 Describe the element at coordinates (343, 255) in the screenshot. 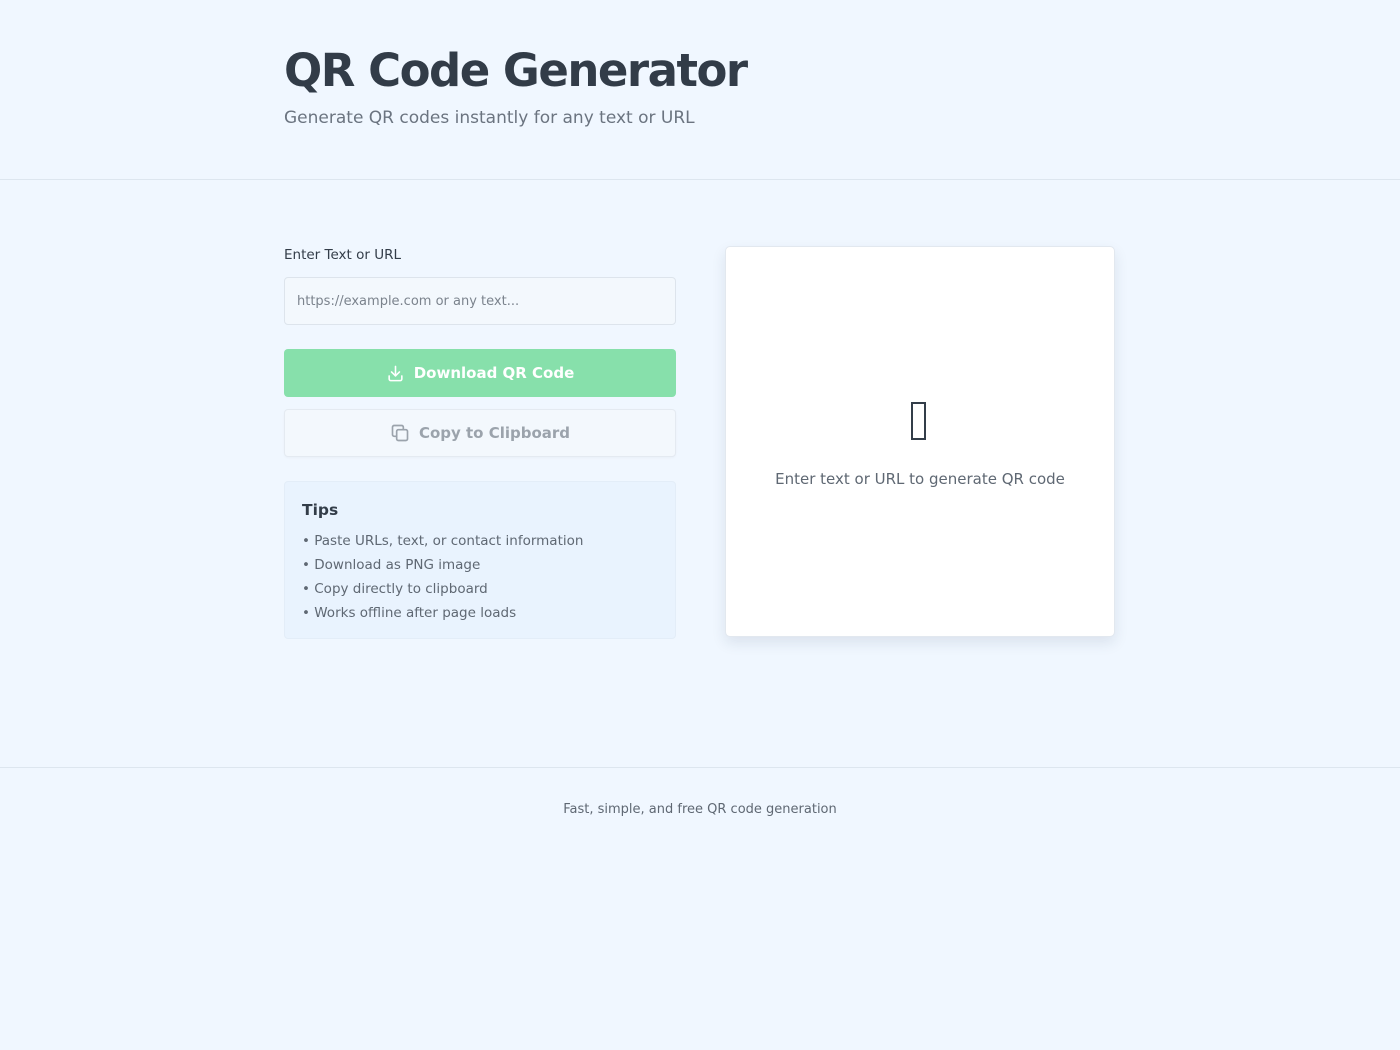

I see `input-label: Enter Text or URL` at that location.